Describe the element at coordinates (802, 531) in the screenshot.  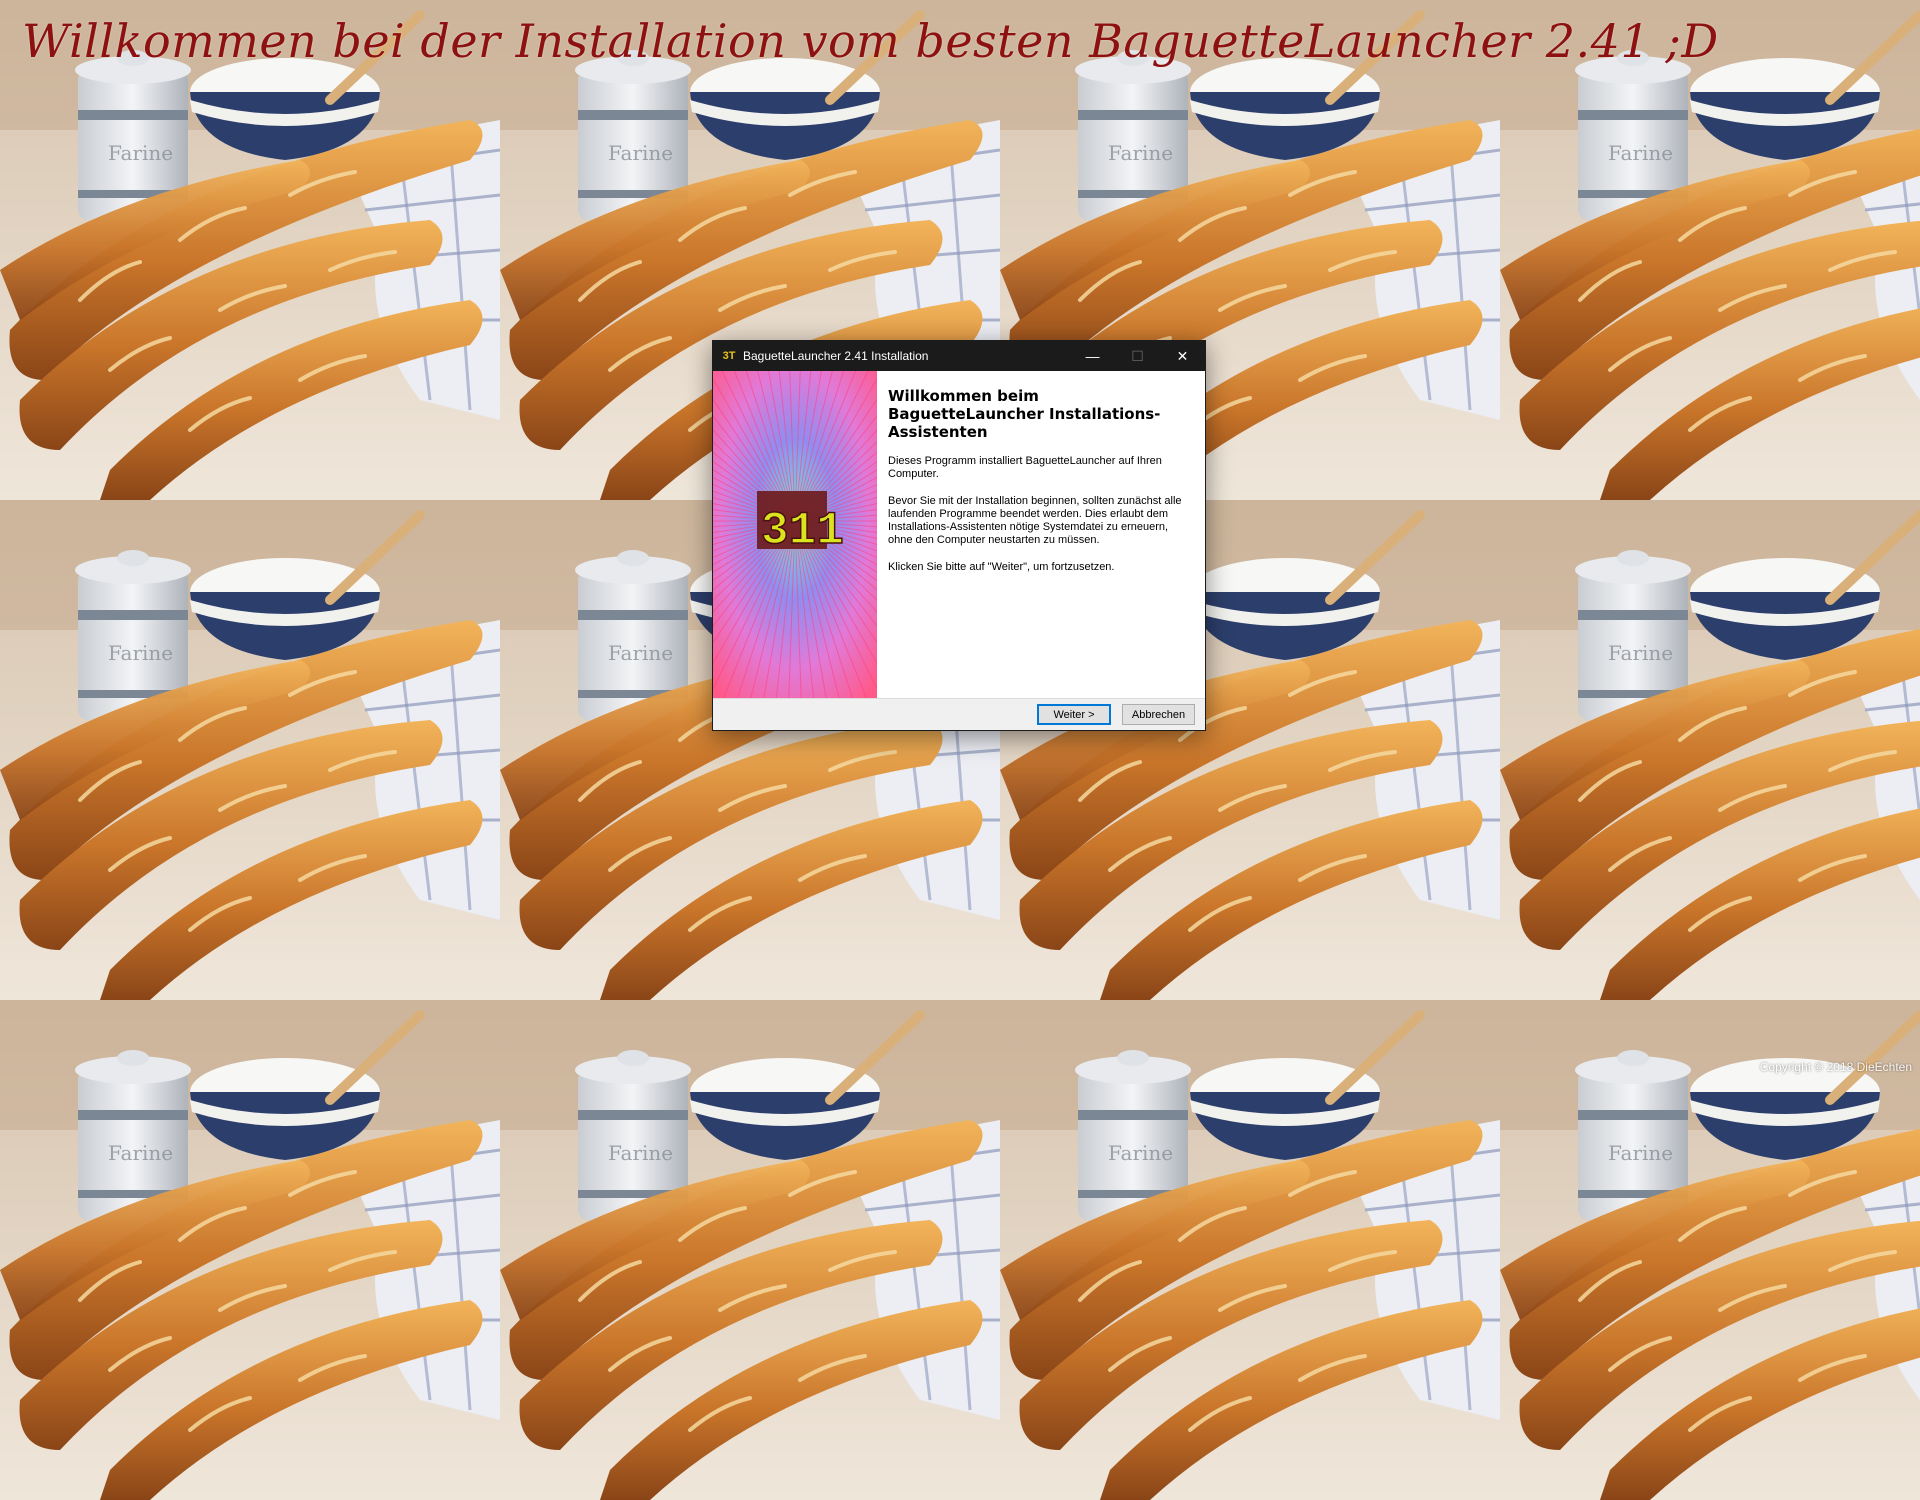
I see `banner-logo-text: 311` at that location.